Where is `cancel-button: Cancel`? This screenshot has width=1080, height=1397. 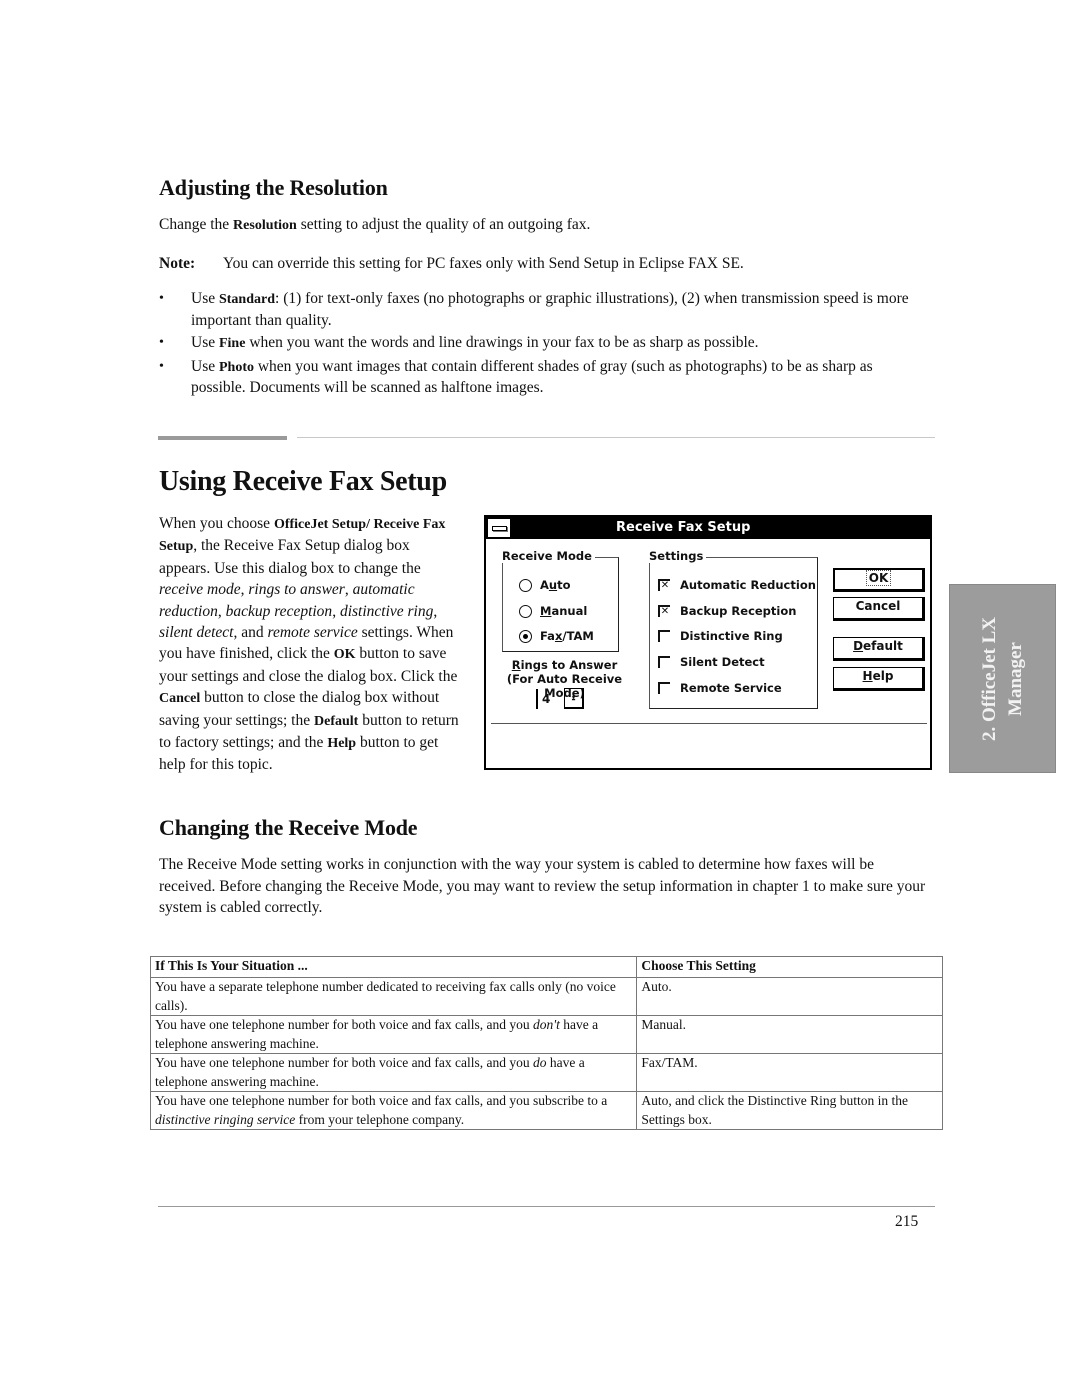
cancel-button: Cancel is located at coordinates (879, 609).